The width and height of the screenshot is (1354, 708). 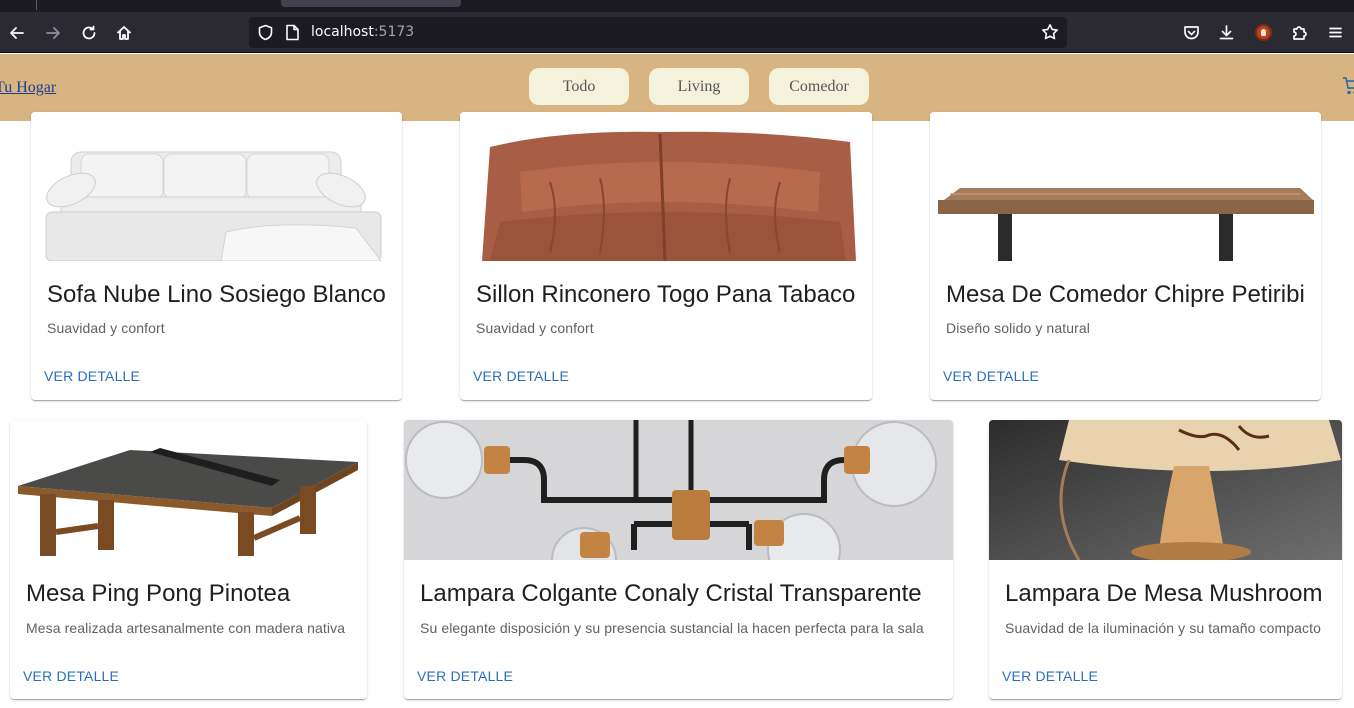 I want to click on pocket-icon, so click(x=1191, y=32).